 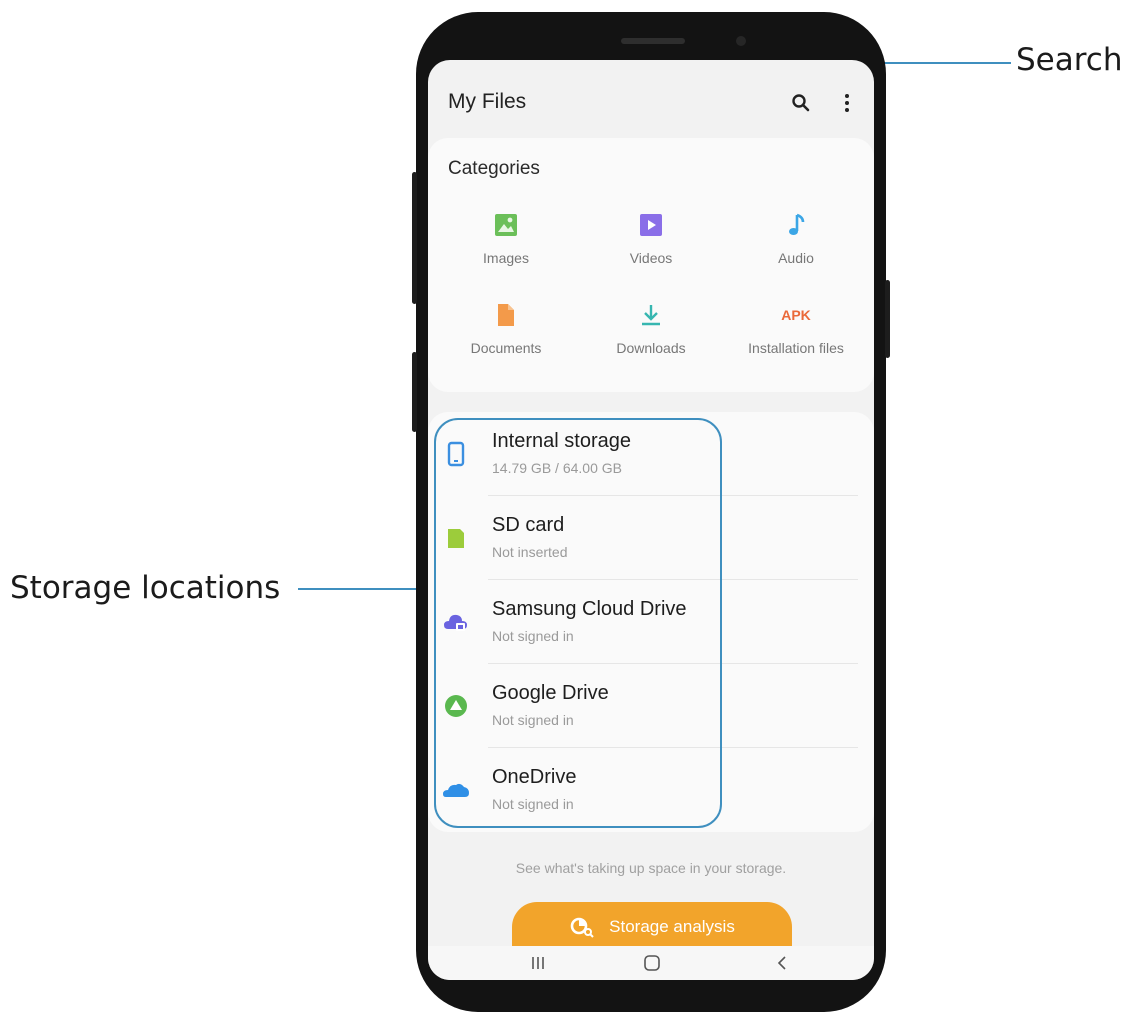 What do you see at coordinates (651, 99) in the screenshot?
I see `app-bar: My Files` at bounding box center [651, 99].